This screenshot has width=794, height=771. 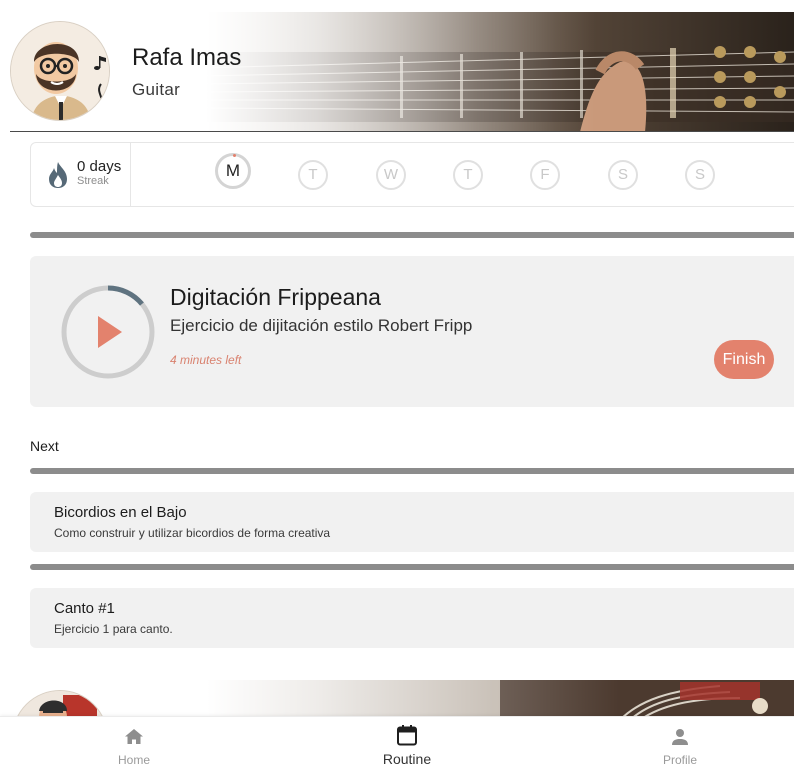 What do you see at coordinates (412, 235) in the screenshot?
I see `routine-progress-bar` at bounding box center [412, 235].